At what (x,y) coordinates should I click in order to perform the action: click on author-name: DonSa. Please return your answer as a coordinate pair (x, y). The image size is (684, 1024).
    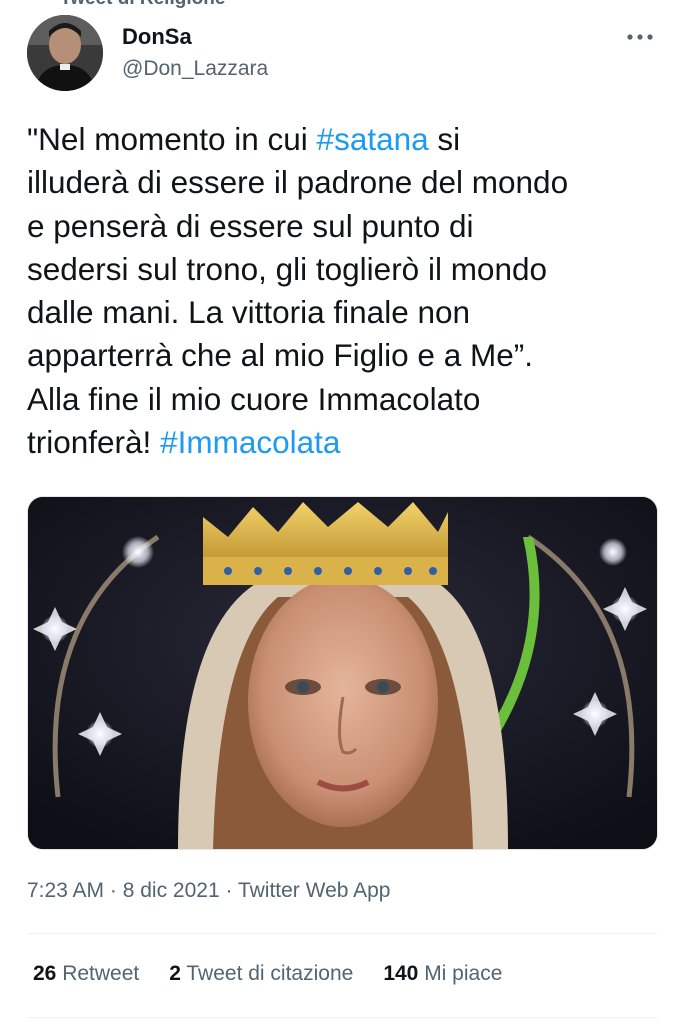
    Looking at the image, I should click on (157, 37).